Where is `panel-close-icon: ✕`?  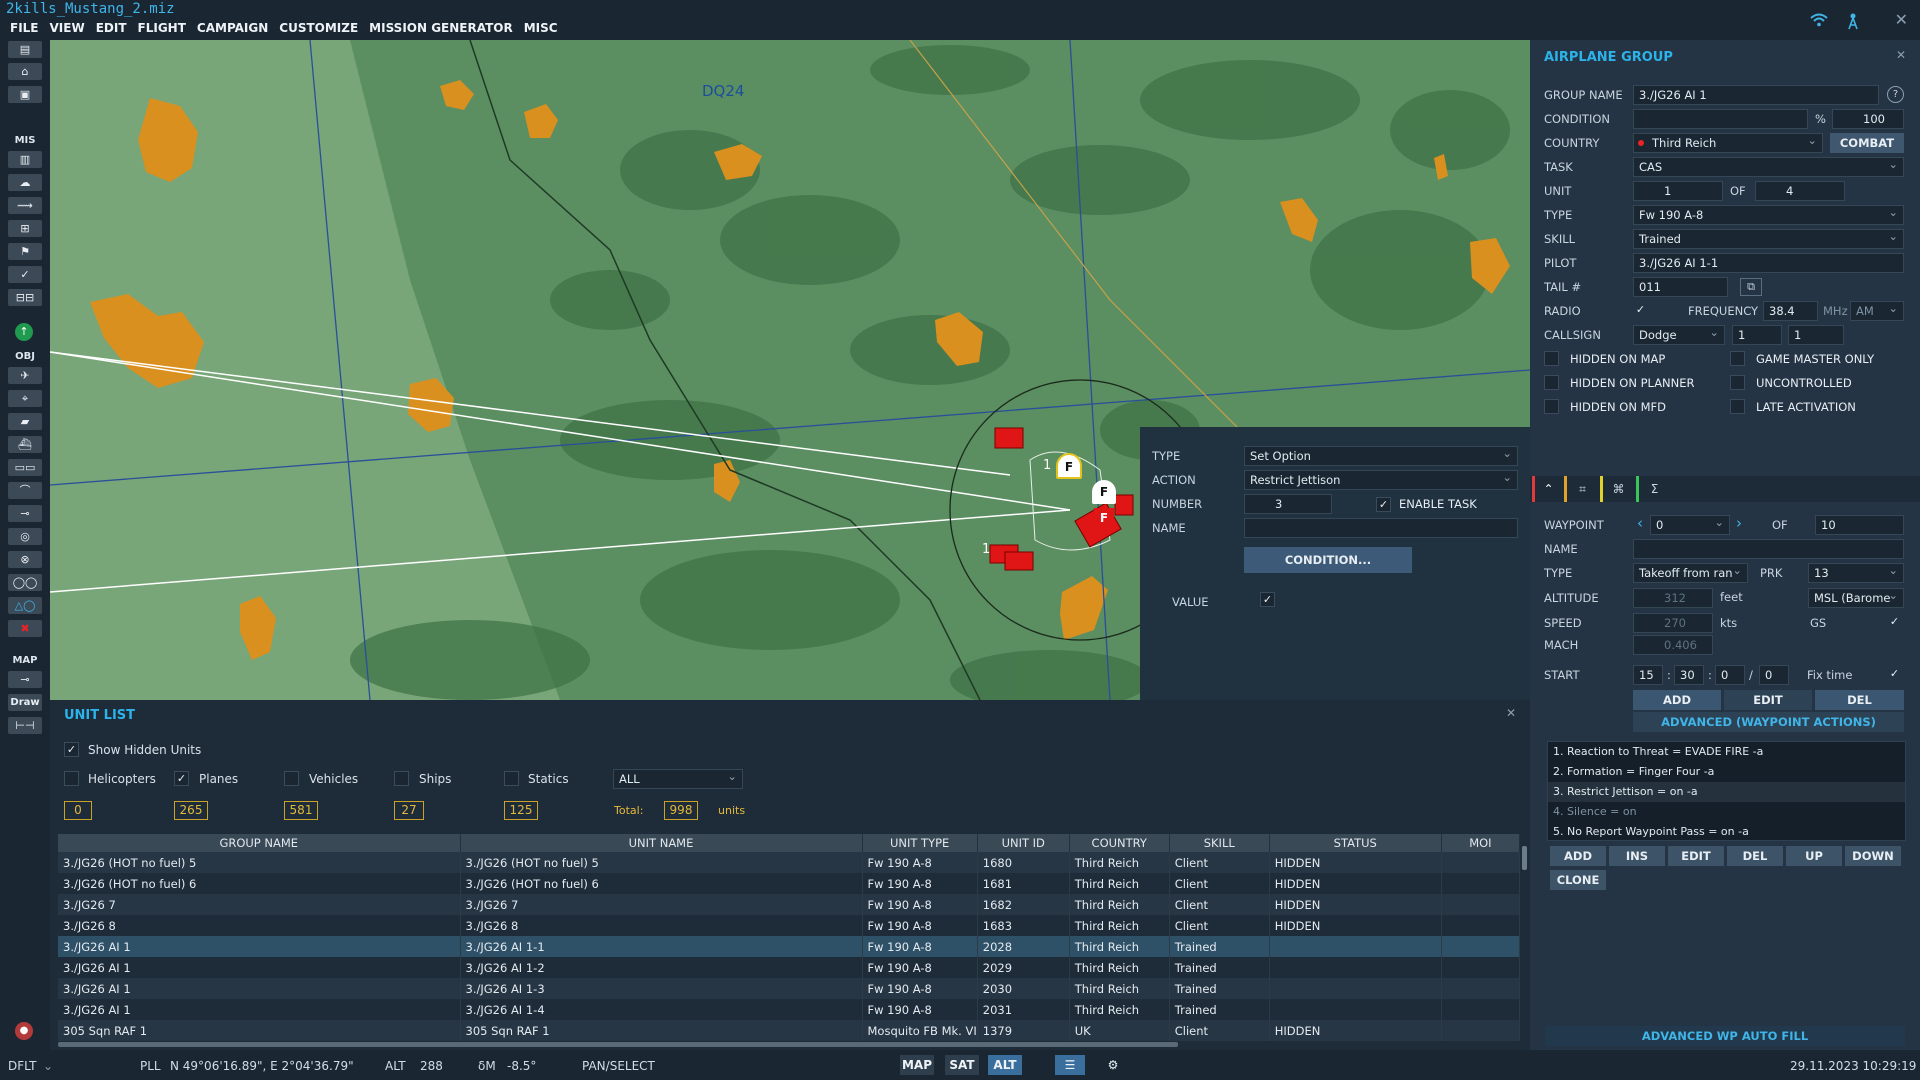
panel-close-icon: ✕ is located at coordinates (1901, 55).